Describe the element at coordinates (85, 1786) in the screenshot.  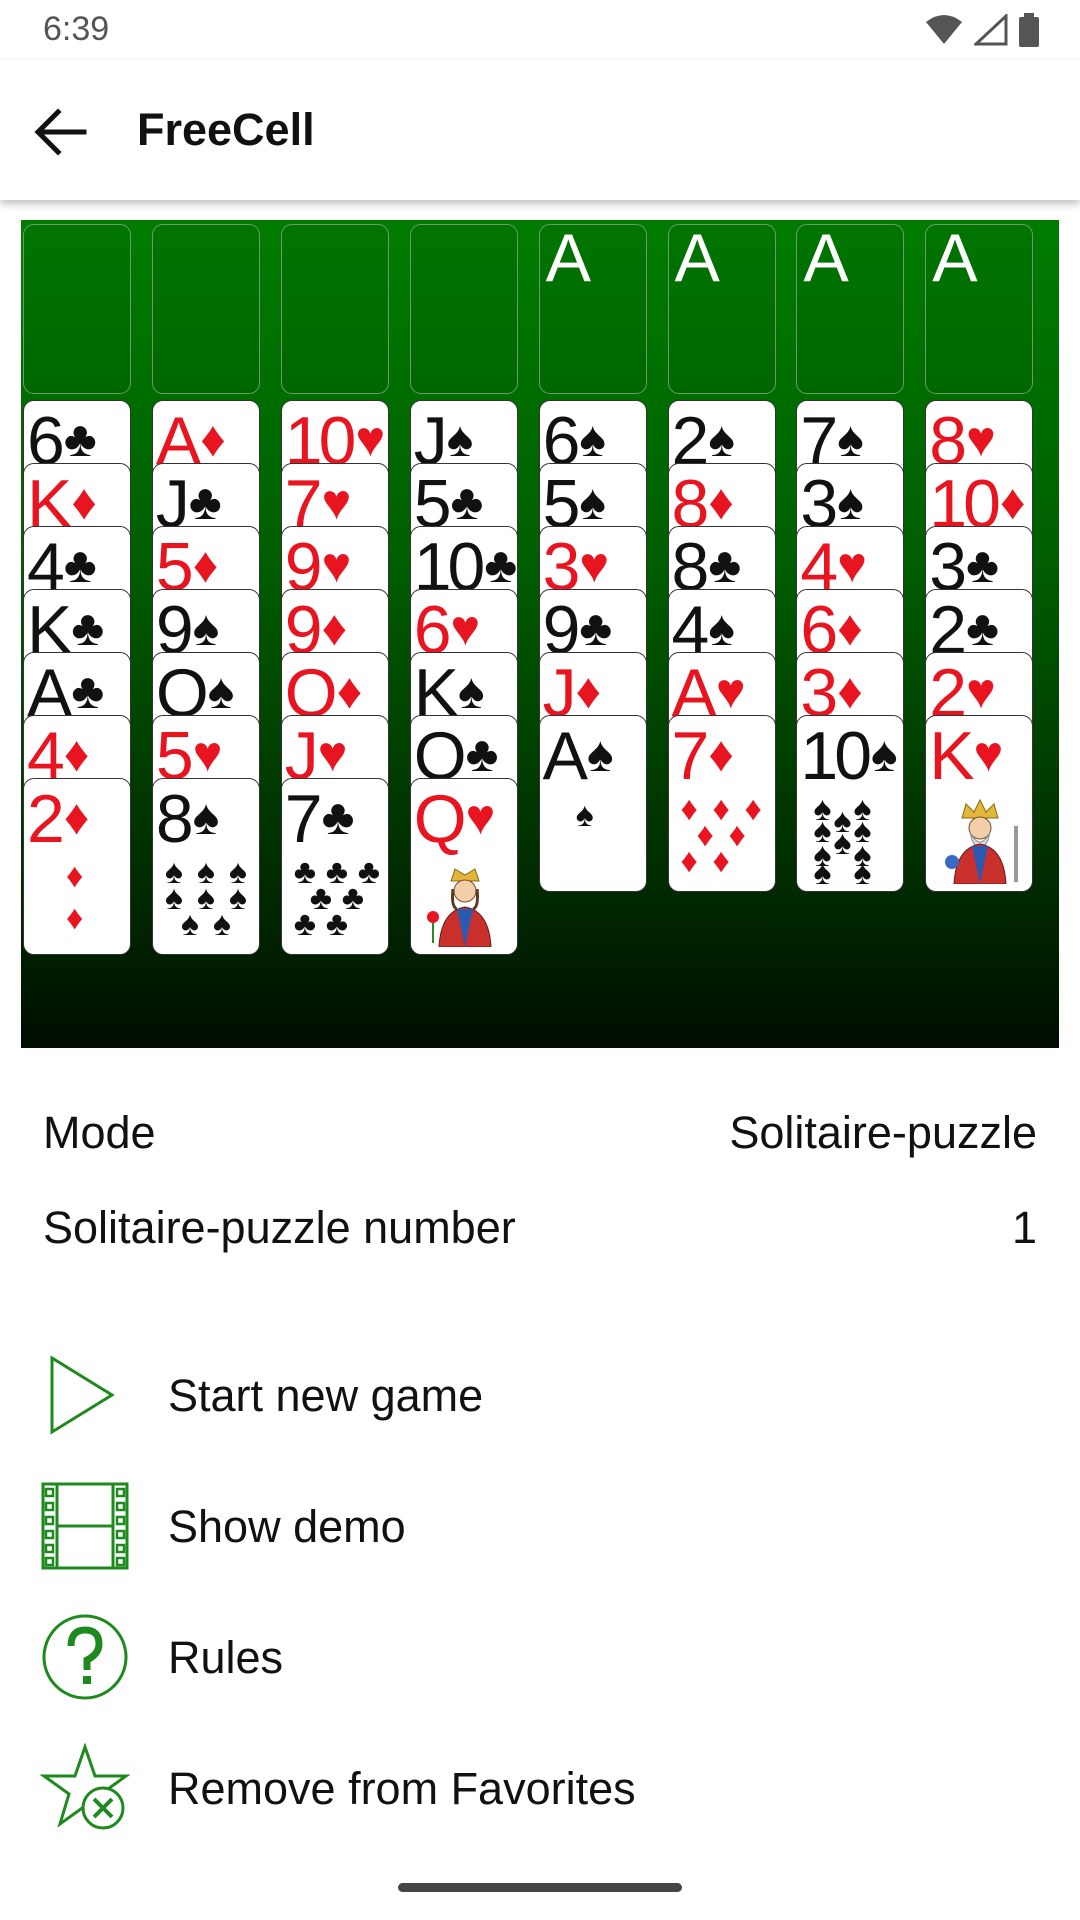
I see `star-remove-icon` at that location.